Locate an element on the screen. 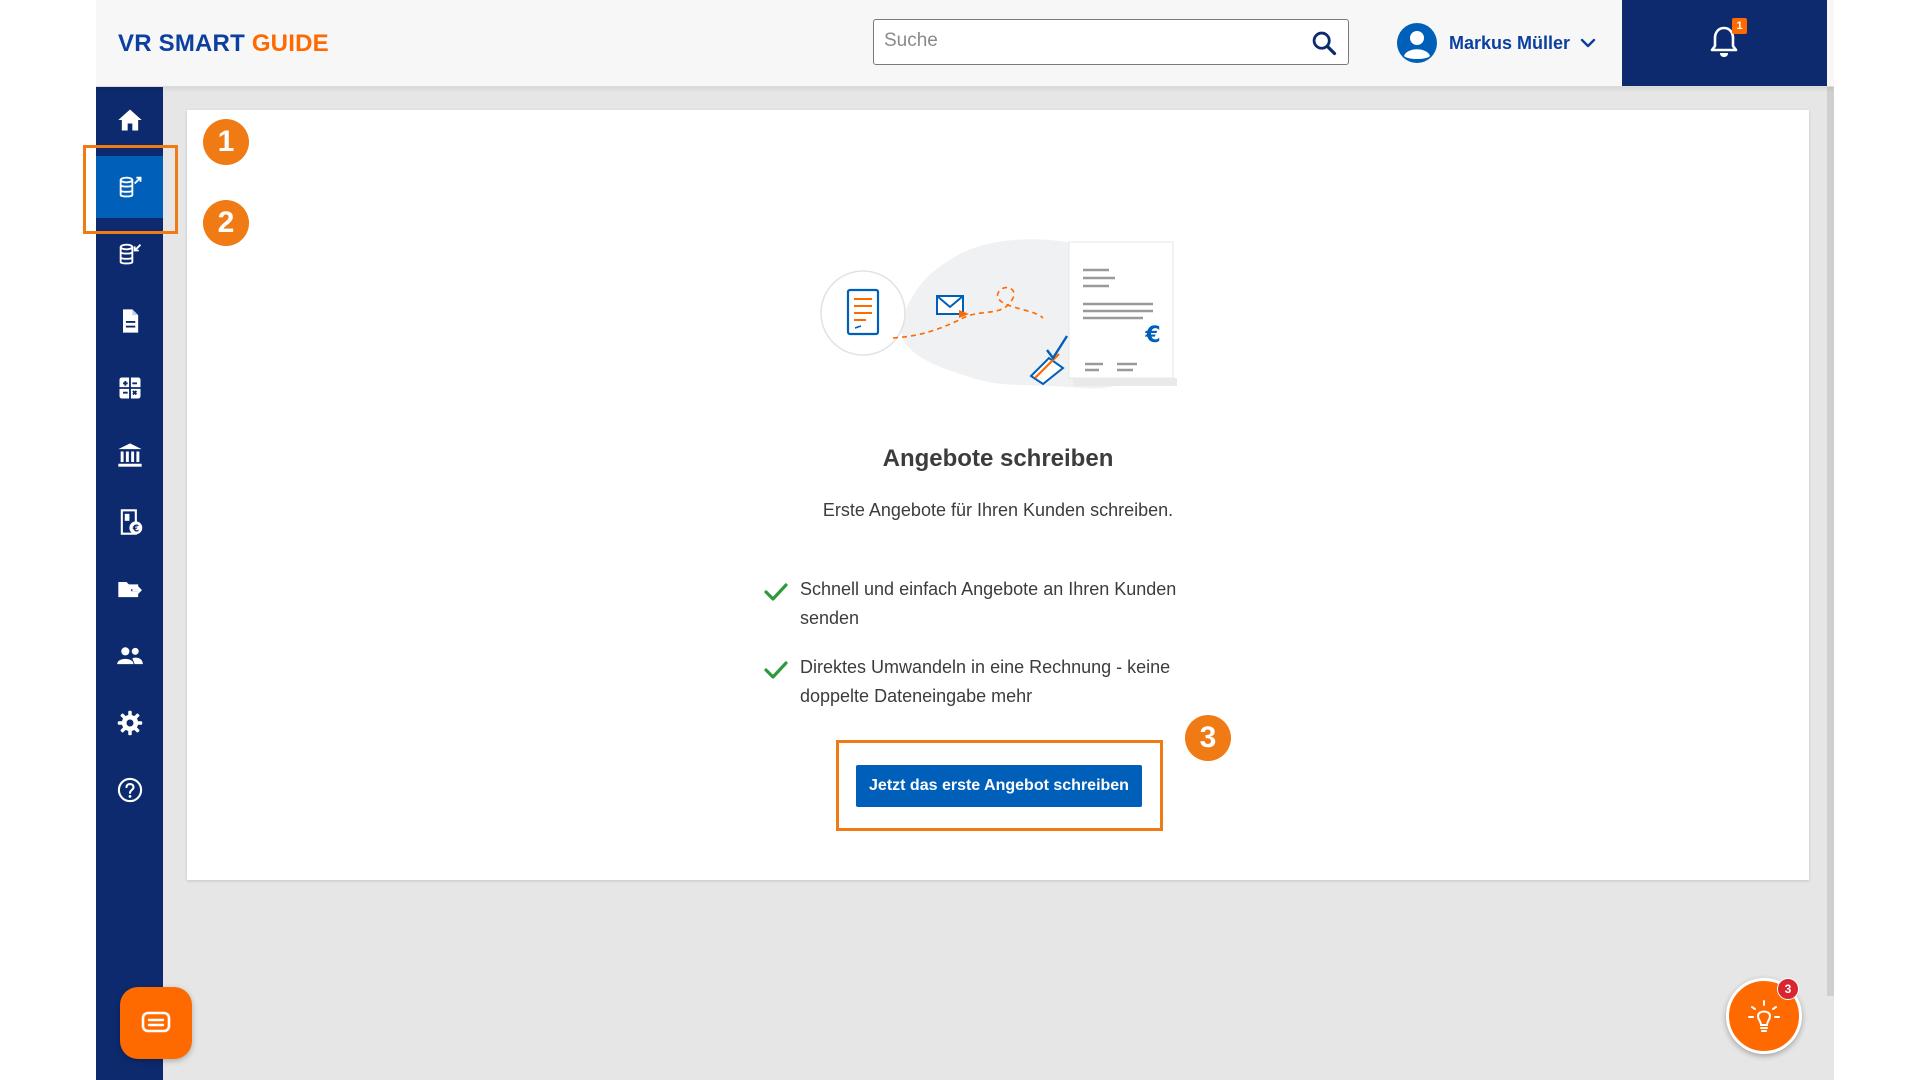 The height and width of the screenshot is (1080, 1920). sidebar-item-calculator is located at coordinates (129, 388).